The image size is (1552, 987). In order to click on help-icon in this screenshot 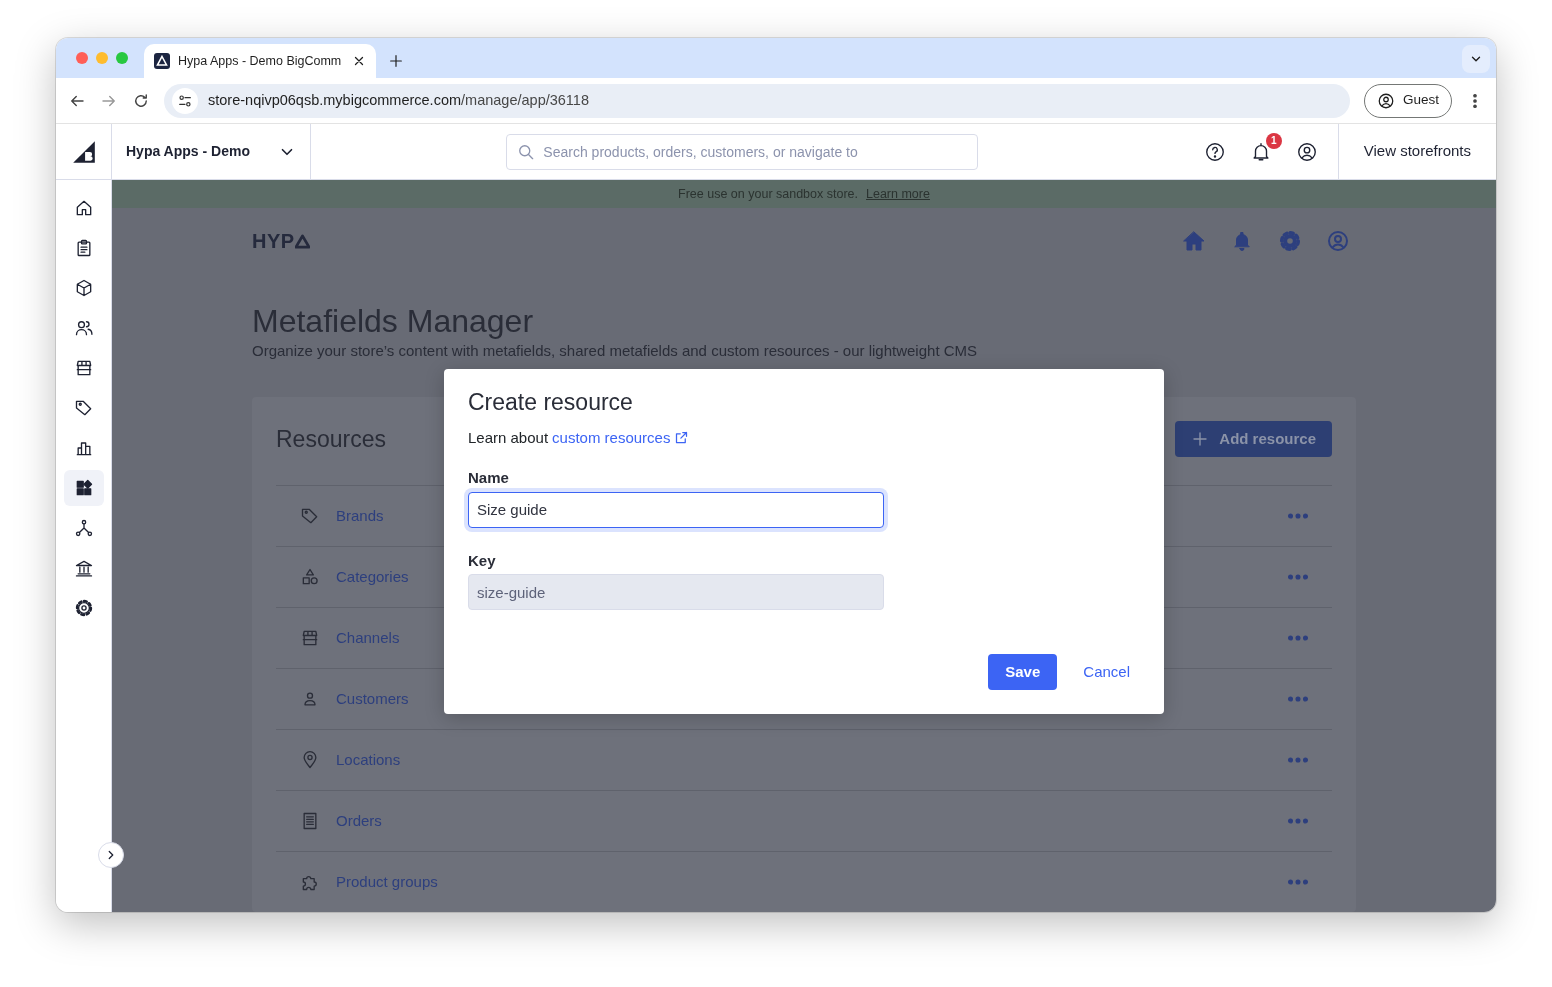, I will do `click(1214, 151)`.